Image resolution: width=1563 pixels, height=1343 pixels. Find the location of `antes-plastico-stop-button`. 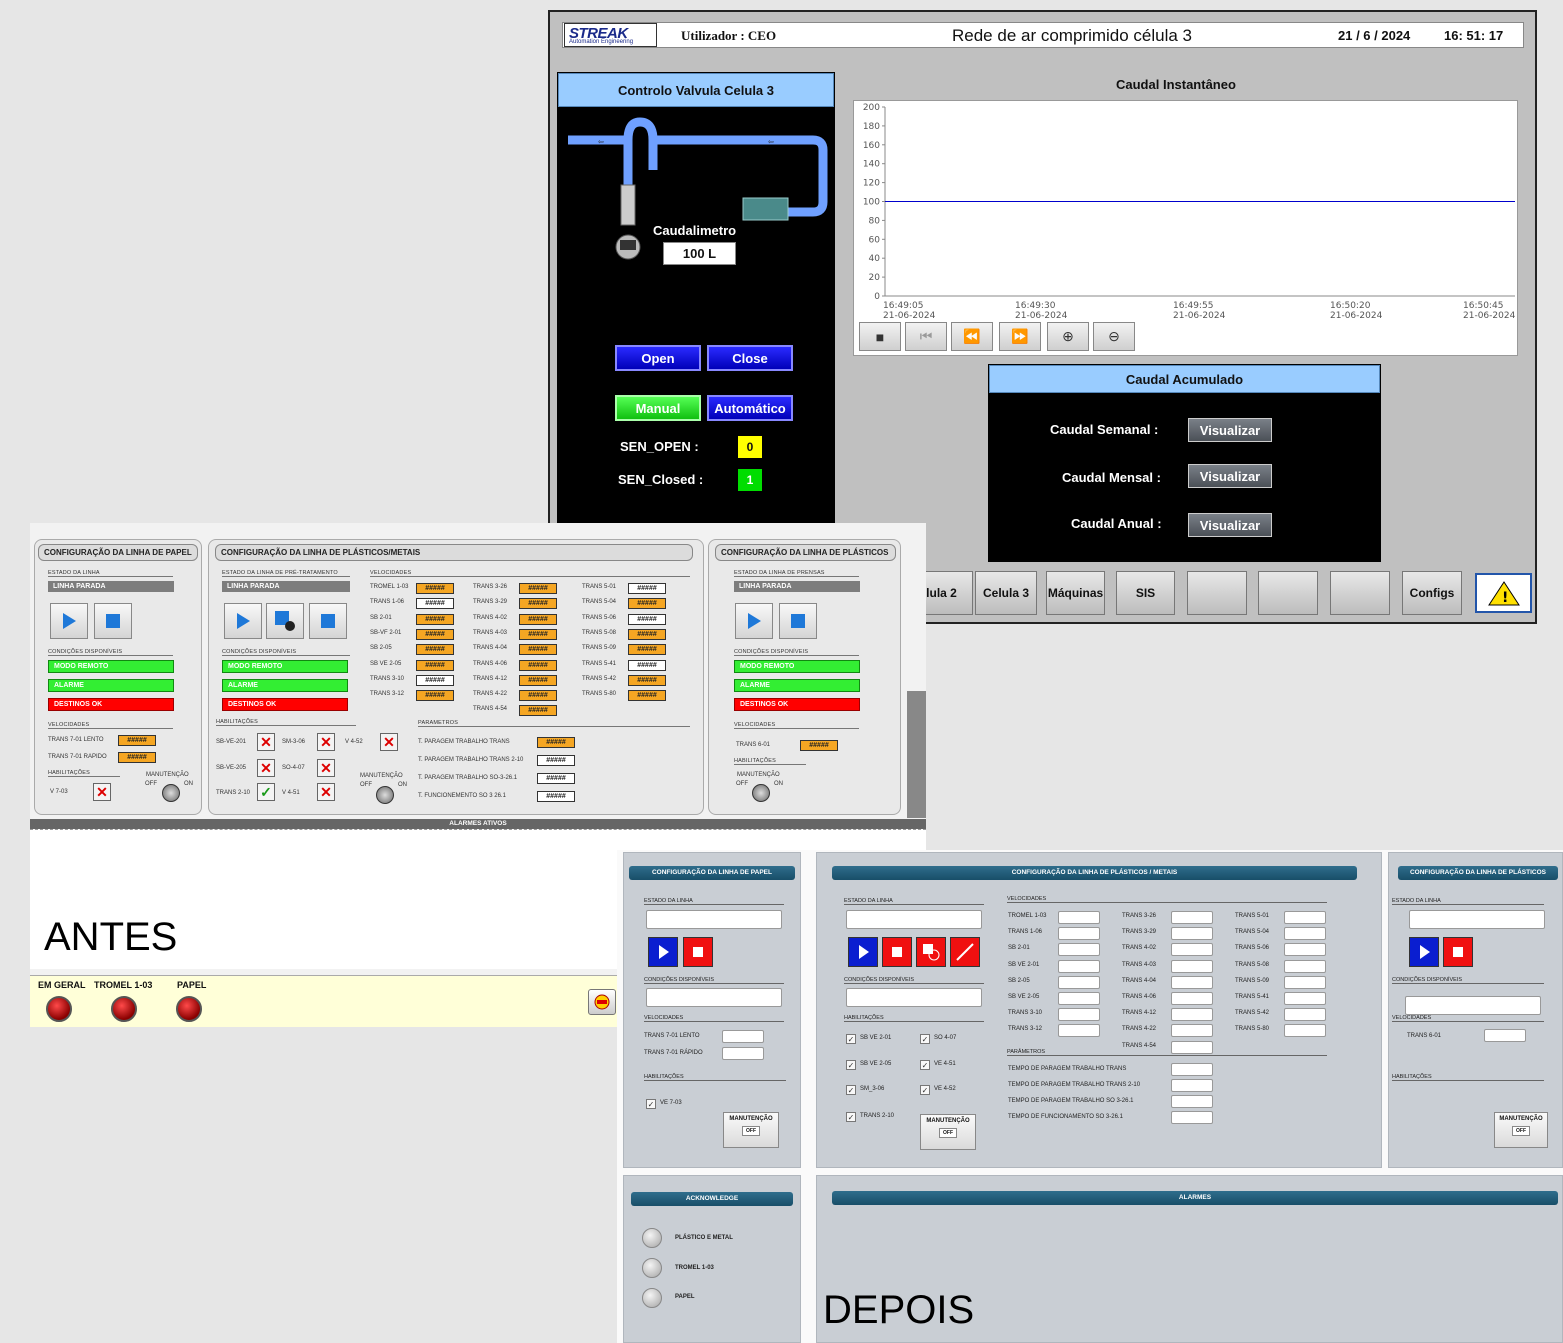

antes-plastico-stop-button is located at coordinates (798, 621).